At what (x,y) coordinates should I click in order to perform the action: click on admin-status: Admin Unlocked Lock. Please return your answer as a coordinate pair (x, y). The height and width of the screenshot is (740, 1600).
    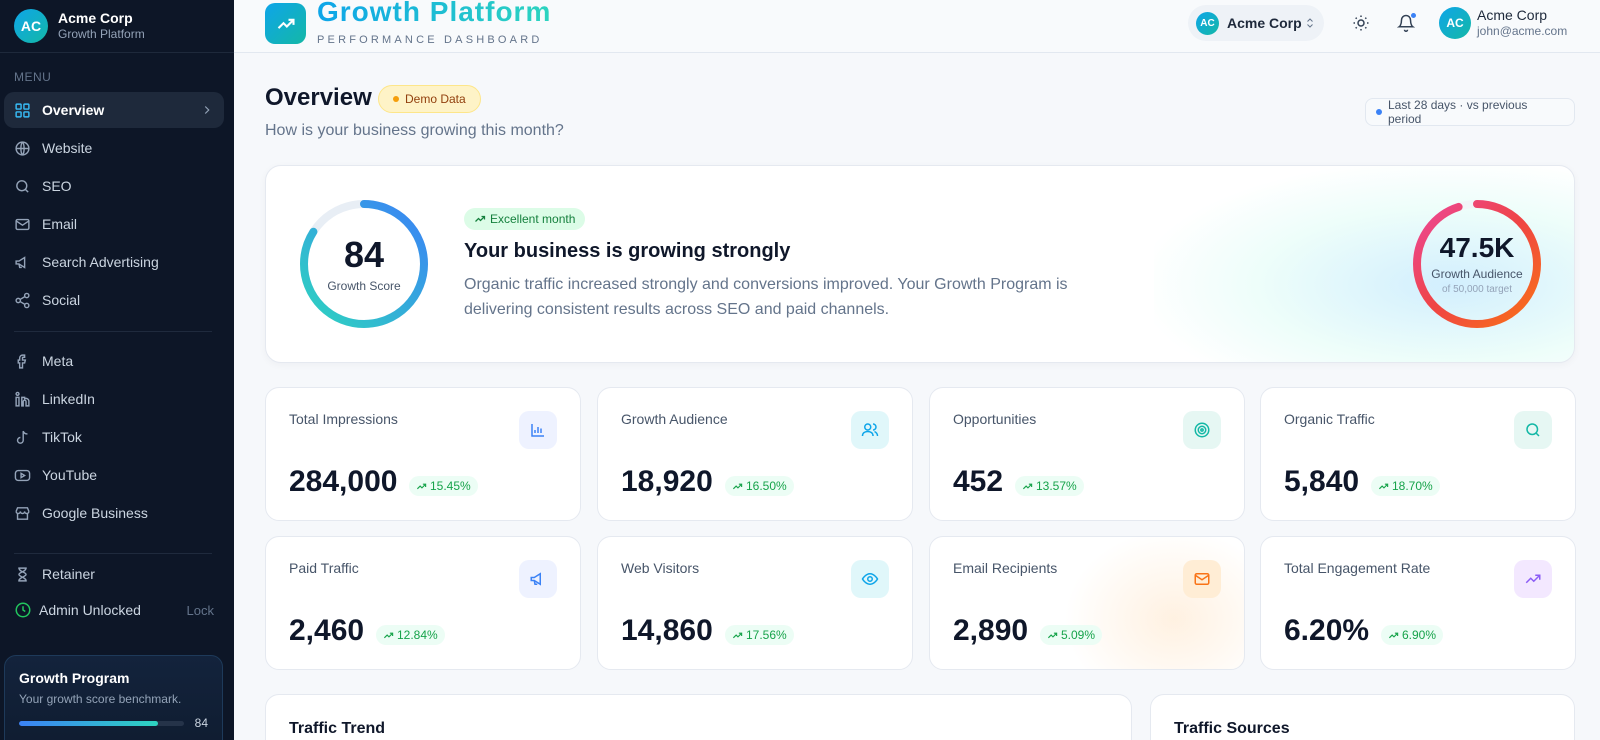
    Looking at the image, I should click on (114, 610).